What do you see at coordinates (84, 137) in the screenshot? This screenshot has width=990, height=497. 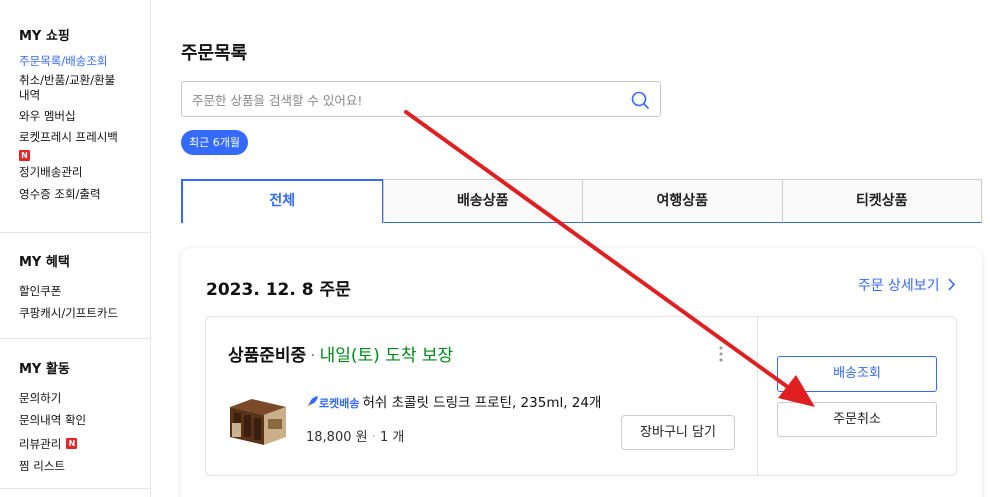 I see `sidebar-item-fresh-bag: 로켓프레시 프레시백` at bounding box center [84, 137].